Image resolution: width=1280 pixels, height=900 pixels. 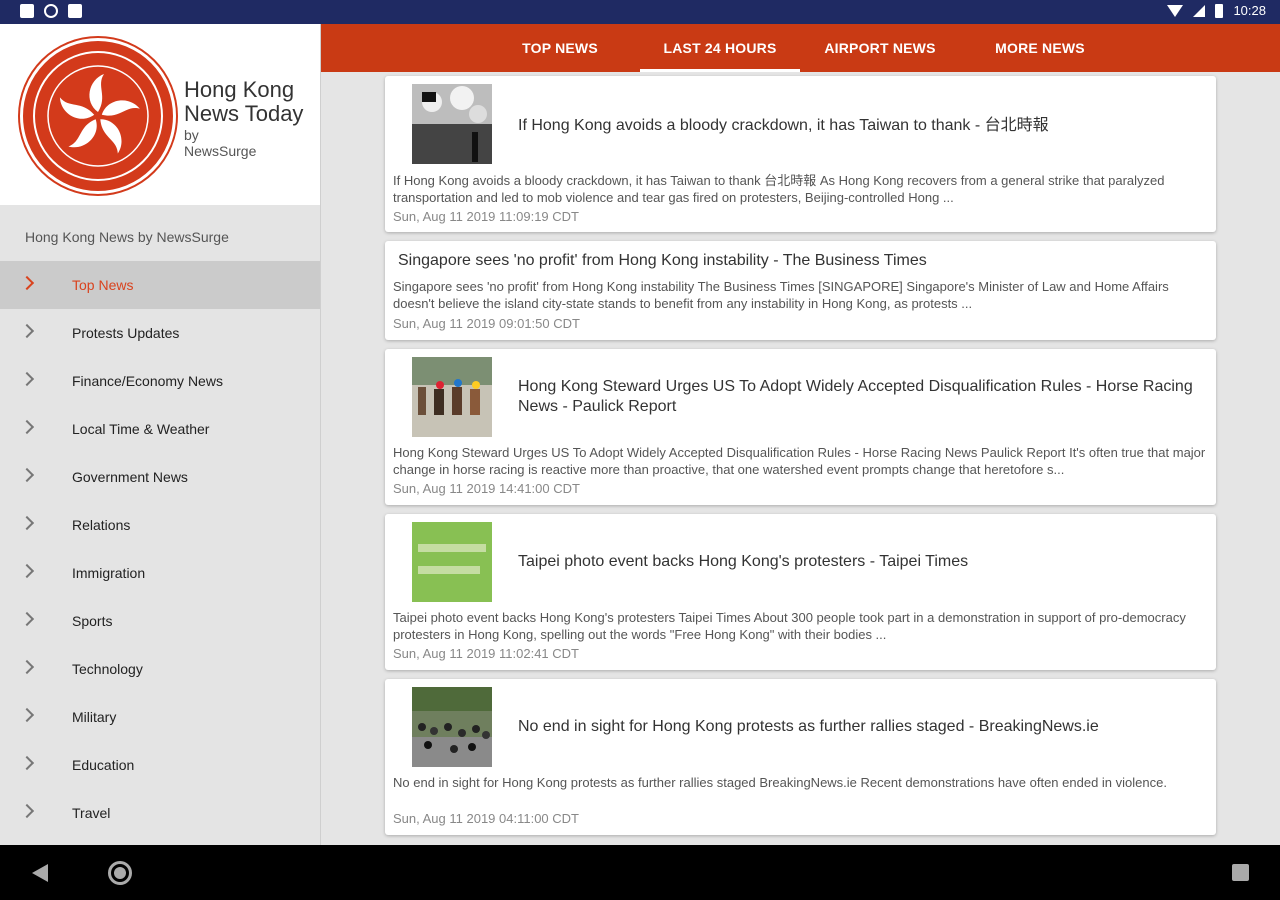 What do you see at coordinates (244, 101) in the screenshot?
I see `app-title: Hong Kong News Today` at bounding box center [244, 101].